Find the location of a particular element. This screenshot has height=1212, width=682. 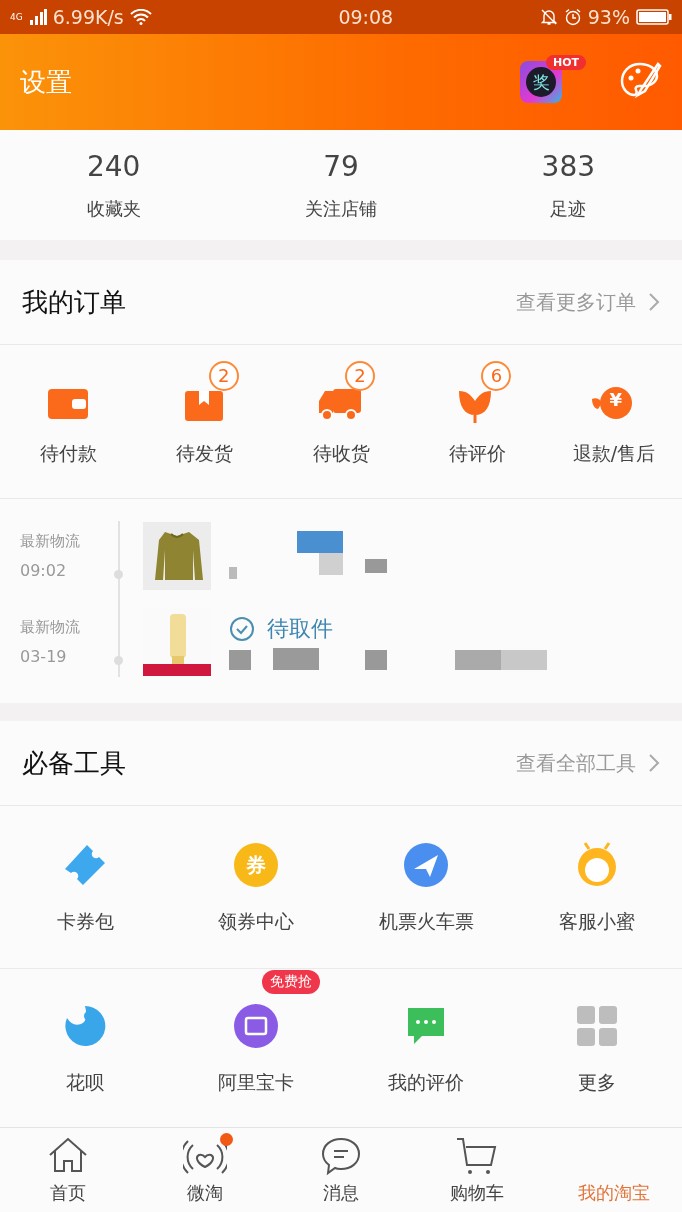

tab-item: 首页 is located at coordinates (68, 1170).